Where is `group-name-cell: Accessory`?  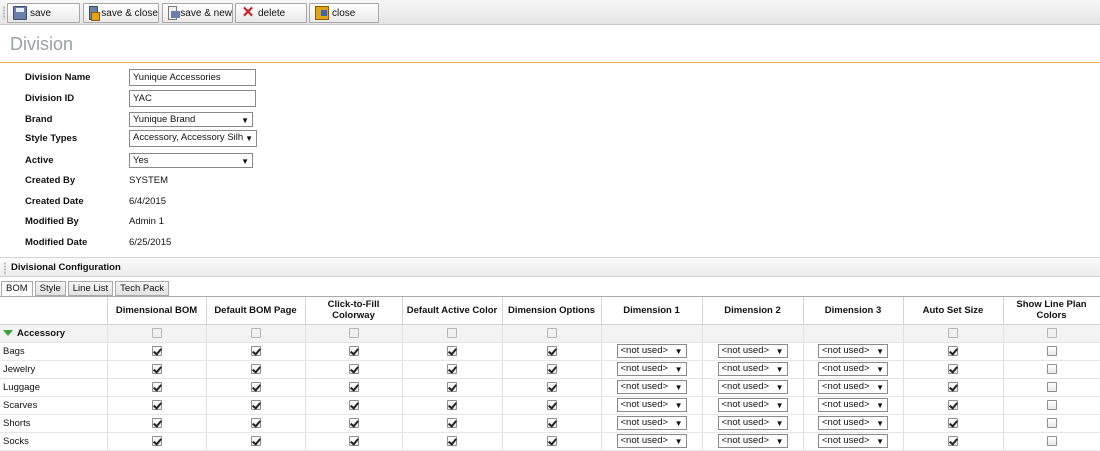
group-name-cell: Accessory is located at coordinates (54, 333).